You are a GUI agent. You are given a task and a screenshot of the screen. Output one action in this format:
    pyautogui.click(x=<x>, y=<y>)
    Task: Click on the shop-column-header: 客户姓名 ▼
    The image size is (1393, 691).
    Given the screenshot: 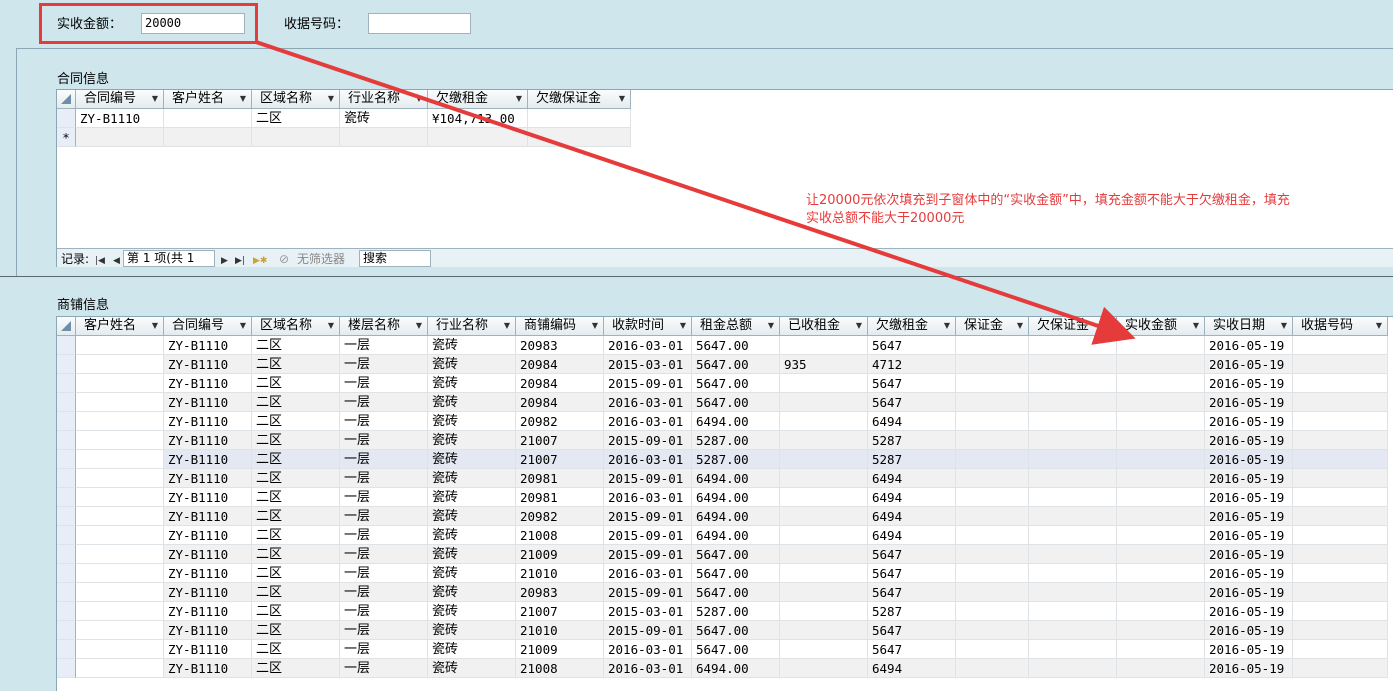 What is the action you would take?
    pyautogui.click(x=120, y=326)
    